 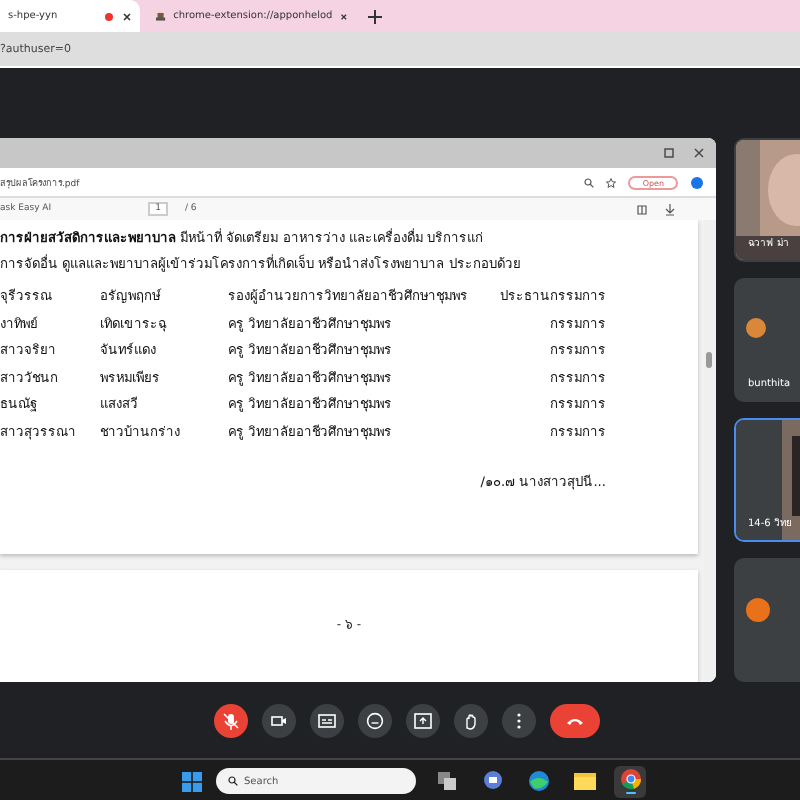 I want to click on scrollbar-thumb, so click(x=709, y=360).